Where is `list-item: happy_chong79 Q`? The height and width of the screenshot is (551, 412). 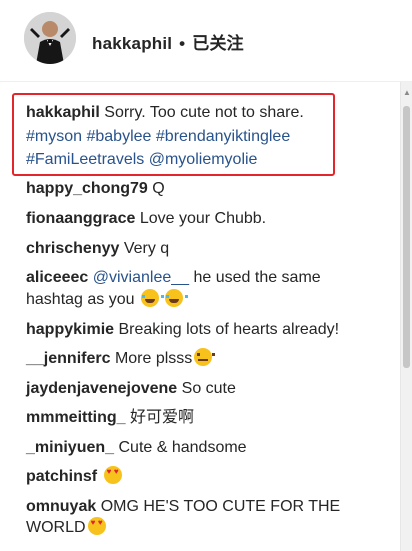 list-item: happy_chong79 Q is located at coordinates (95, 189).